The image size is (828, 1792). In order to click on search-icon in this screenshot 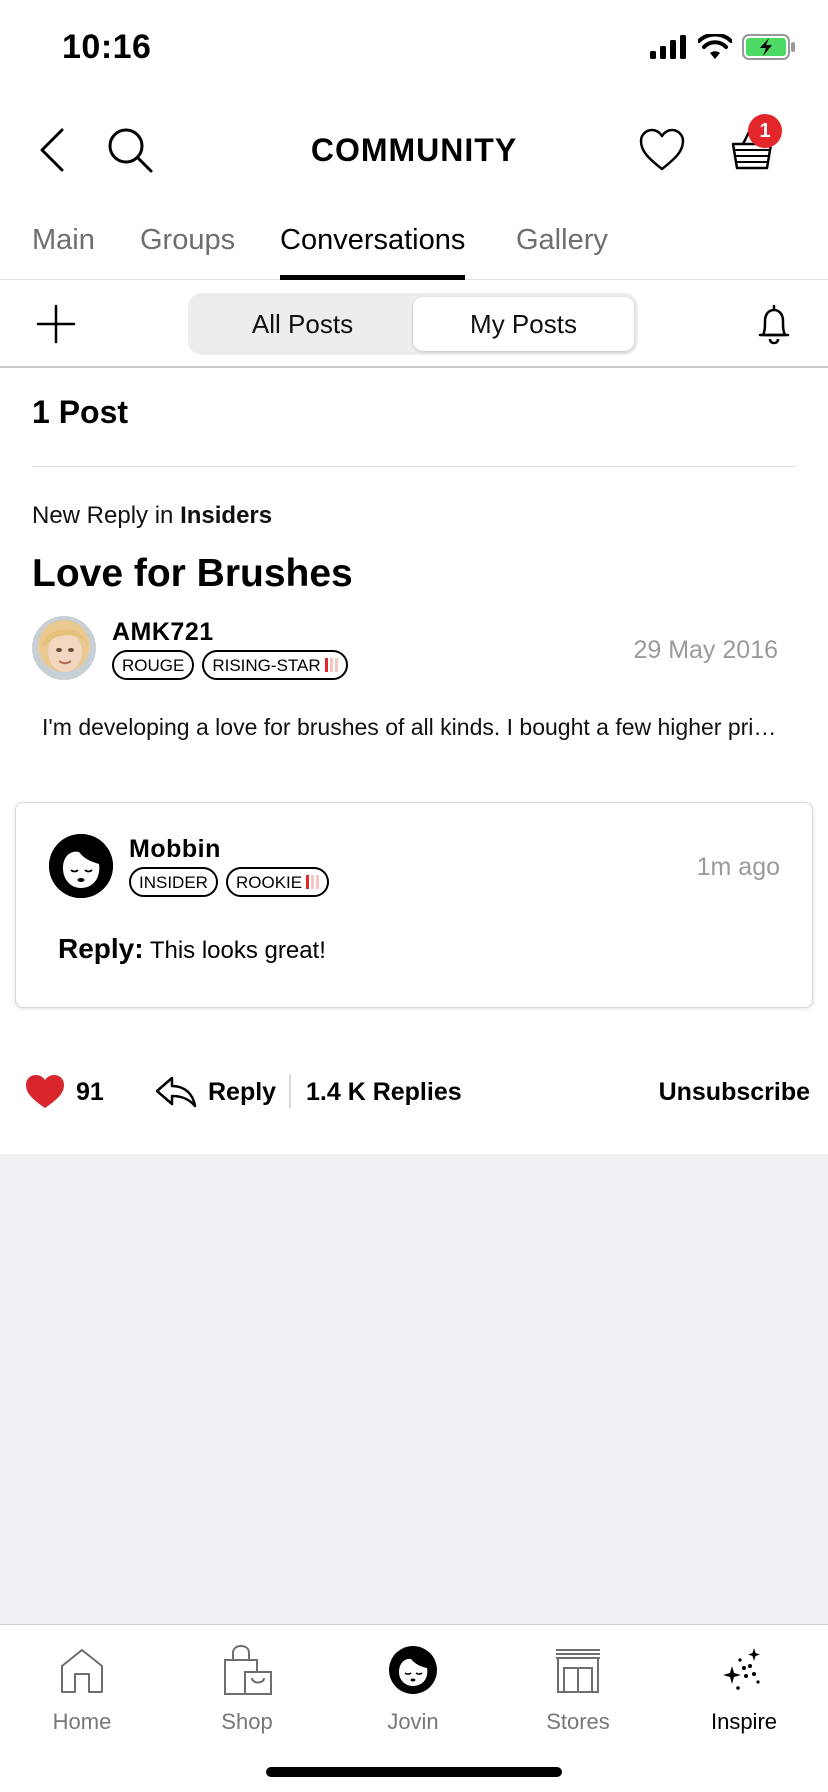, I will do `click(130, 150)`.